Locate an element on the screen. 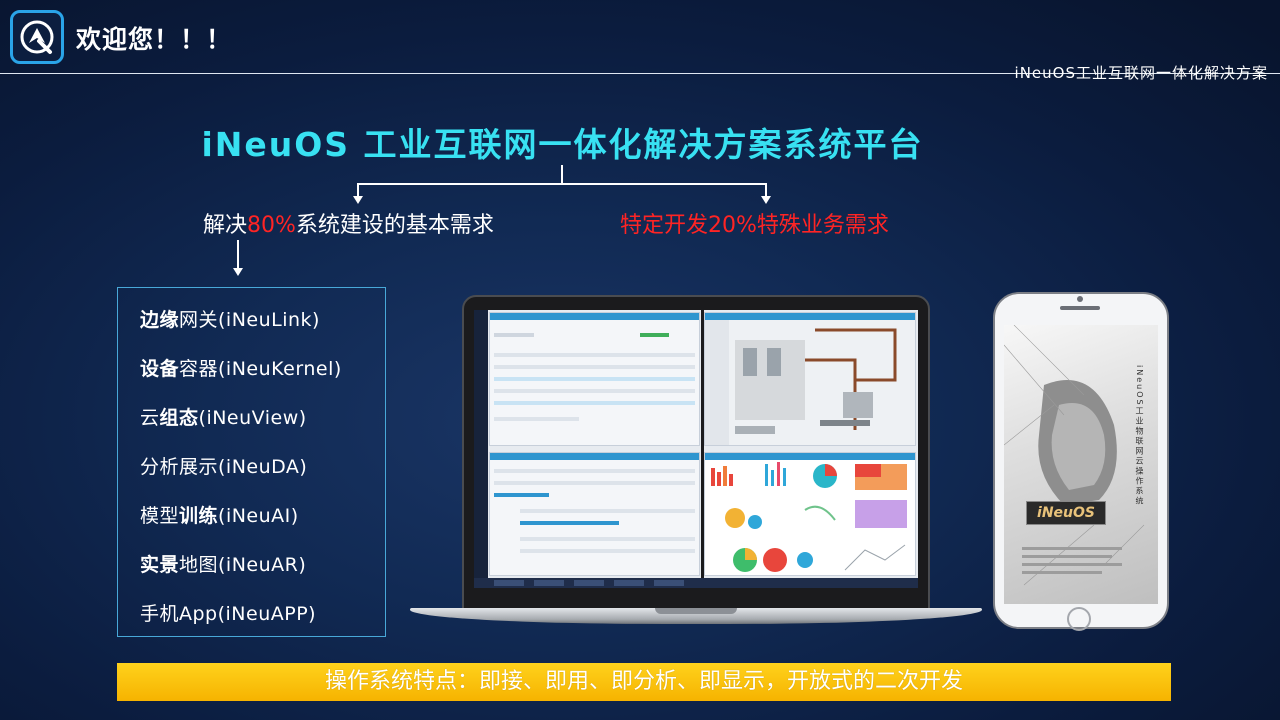 The image size is (1280, 720). percent-highlight: 80% is located at coordinates (271, 225).